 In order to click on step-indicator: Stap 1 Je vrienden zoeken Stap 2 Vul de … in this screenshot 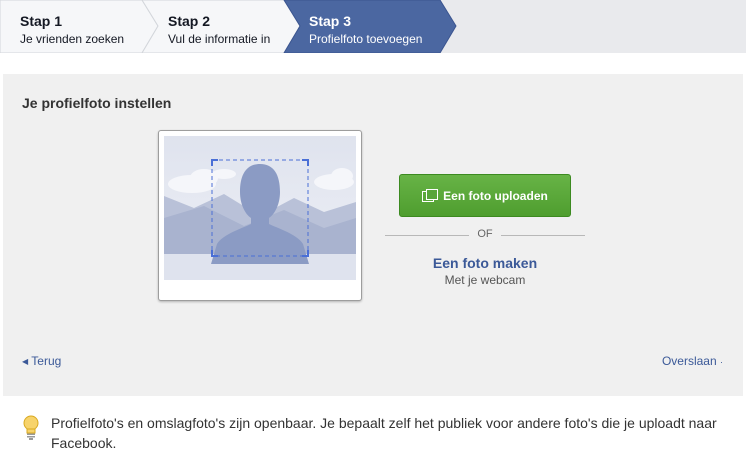, I will do `click(373, 26)`.